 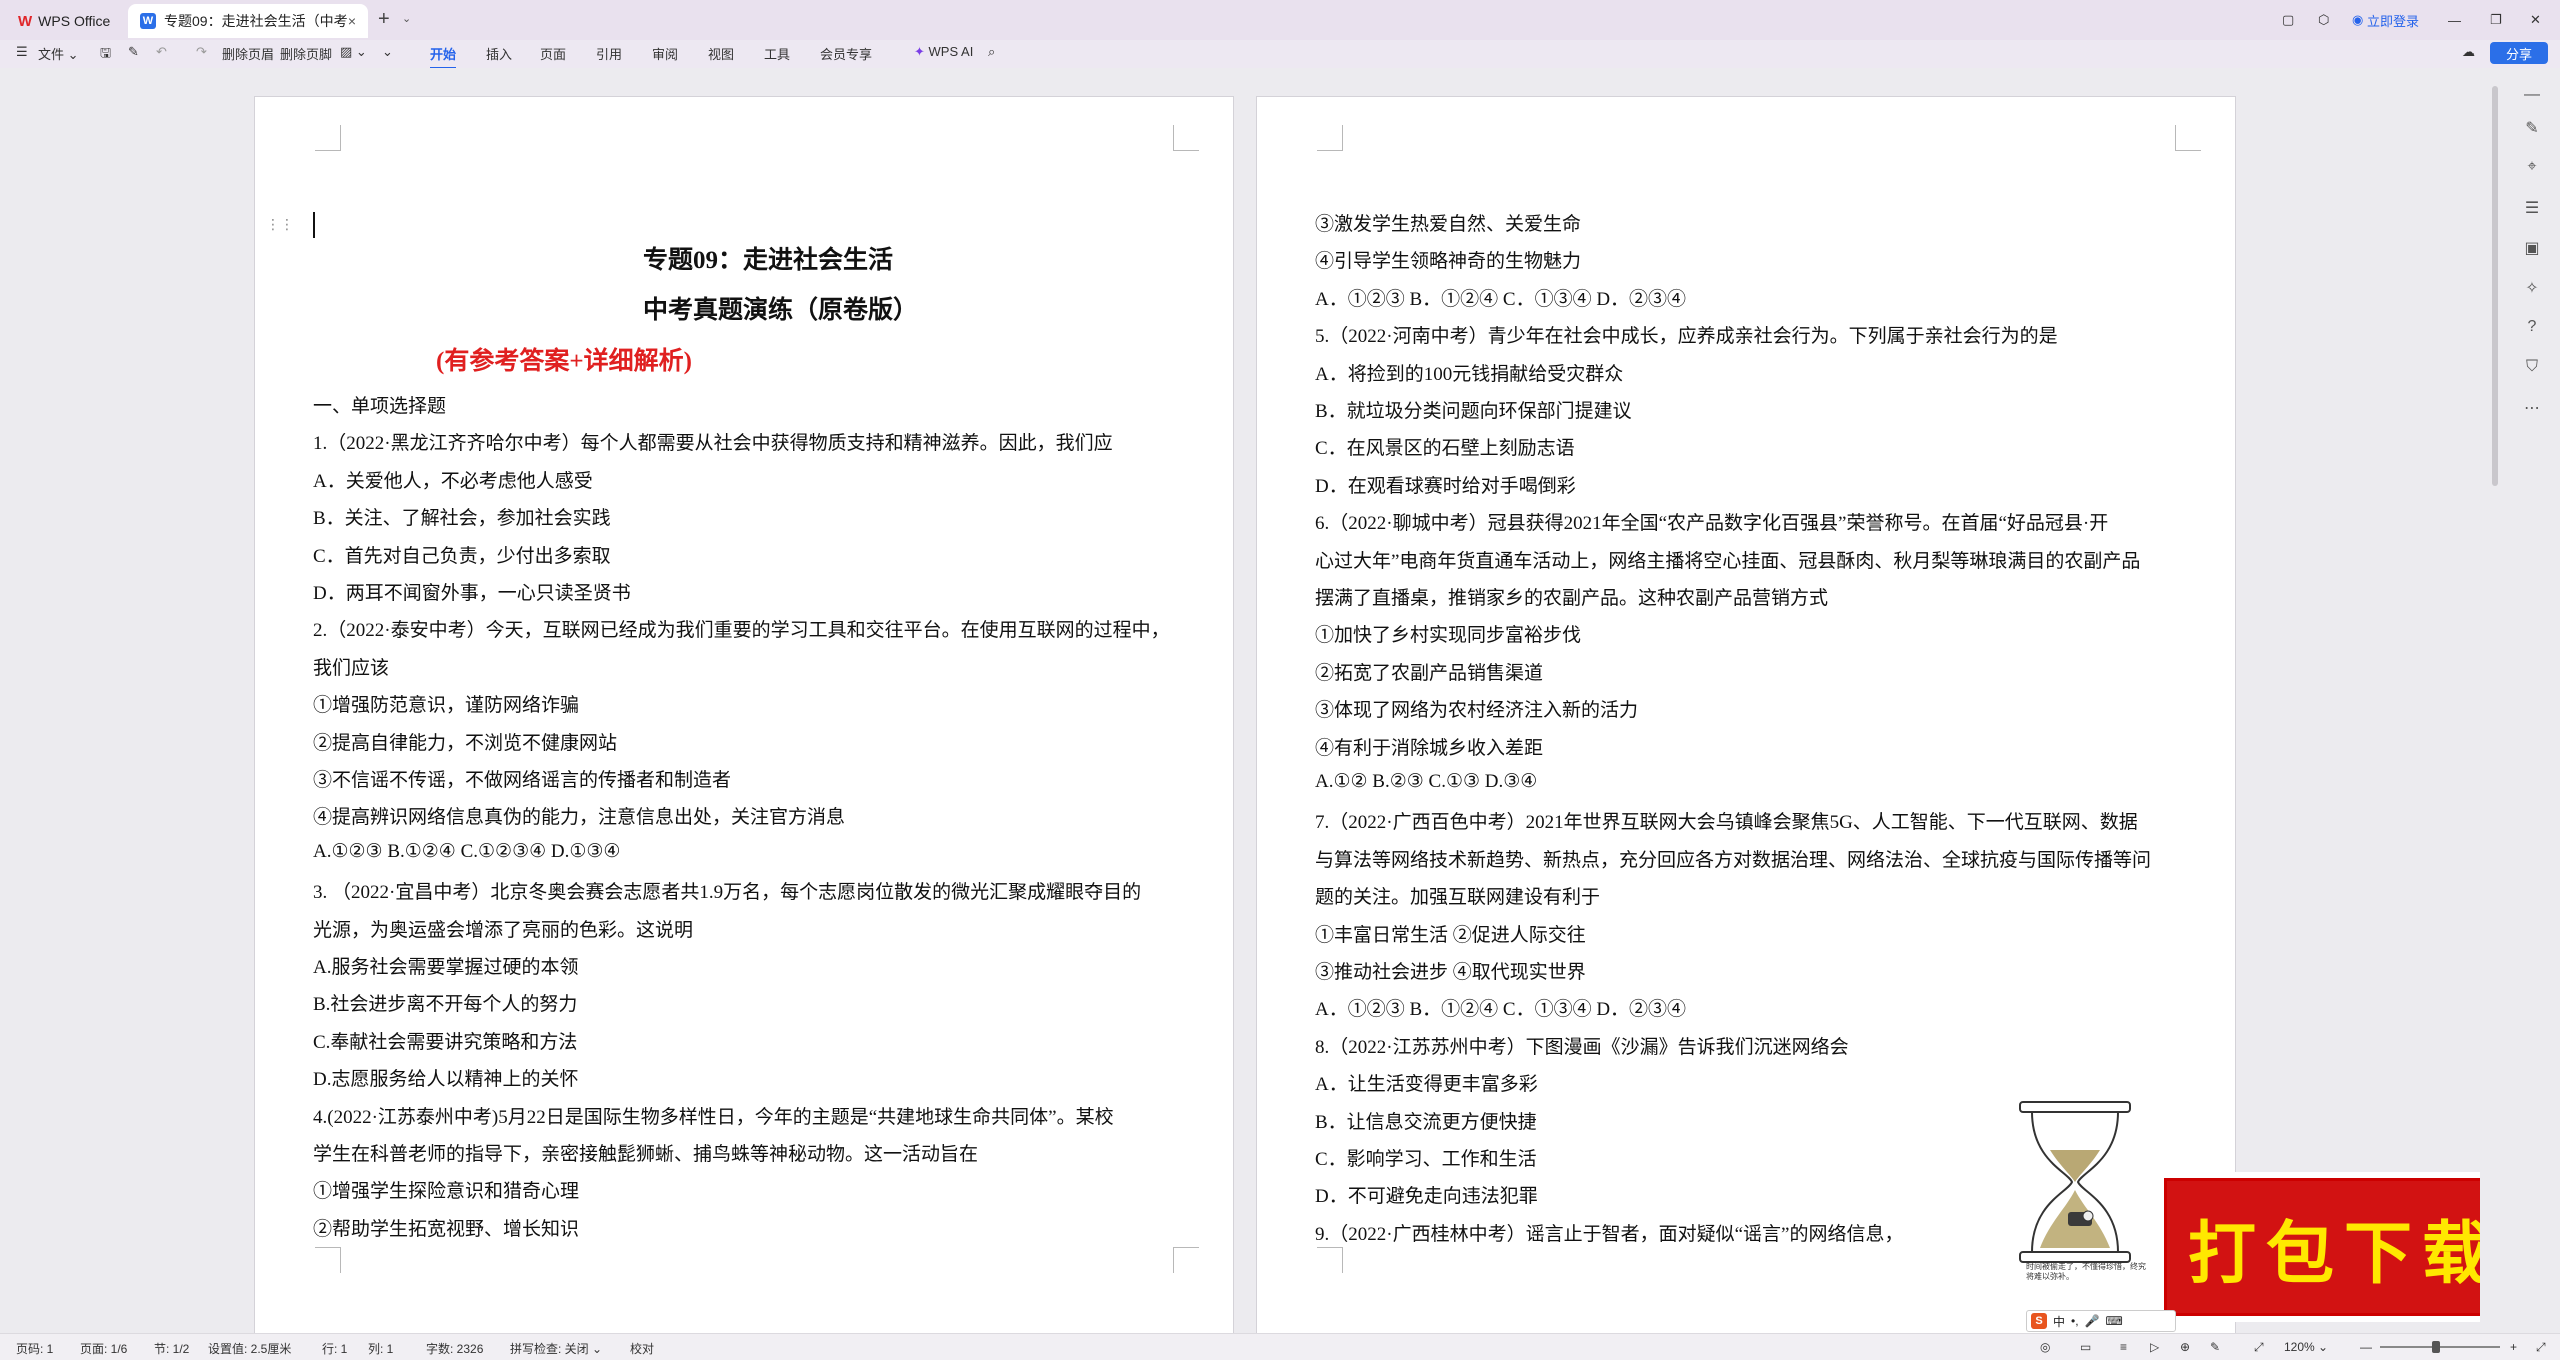 What do you see at coordinates (781, 310) in the screenshot?
I see `page-subtitle: 中考真题演练（原卷版）` at bounding box center [781, 310].